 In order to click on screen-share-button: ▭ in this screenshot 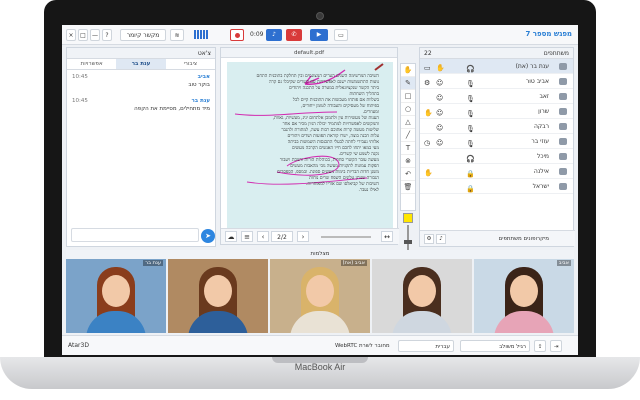, I will do `click(341, 35)`.